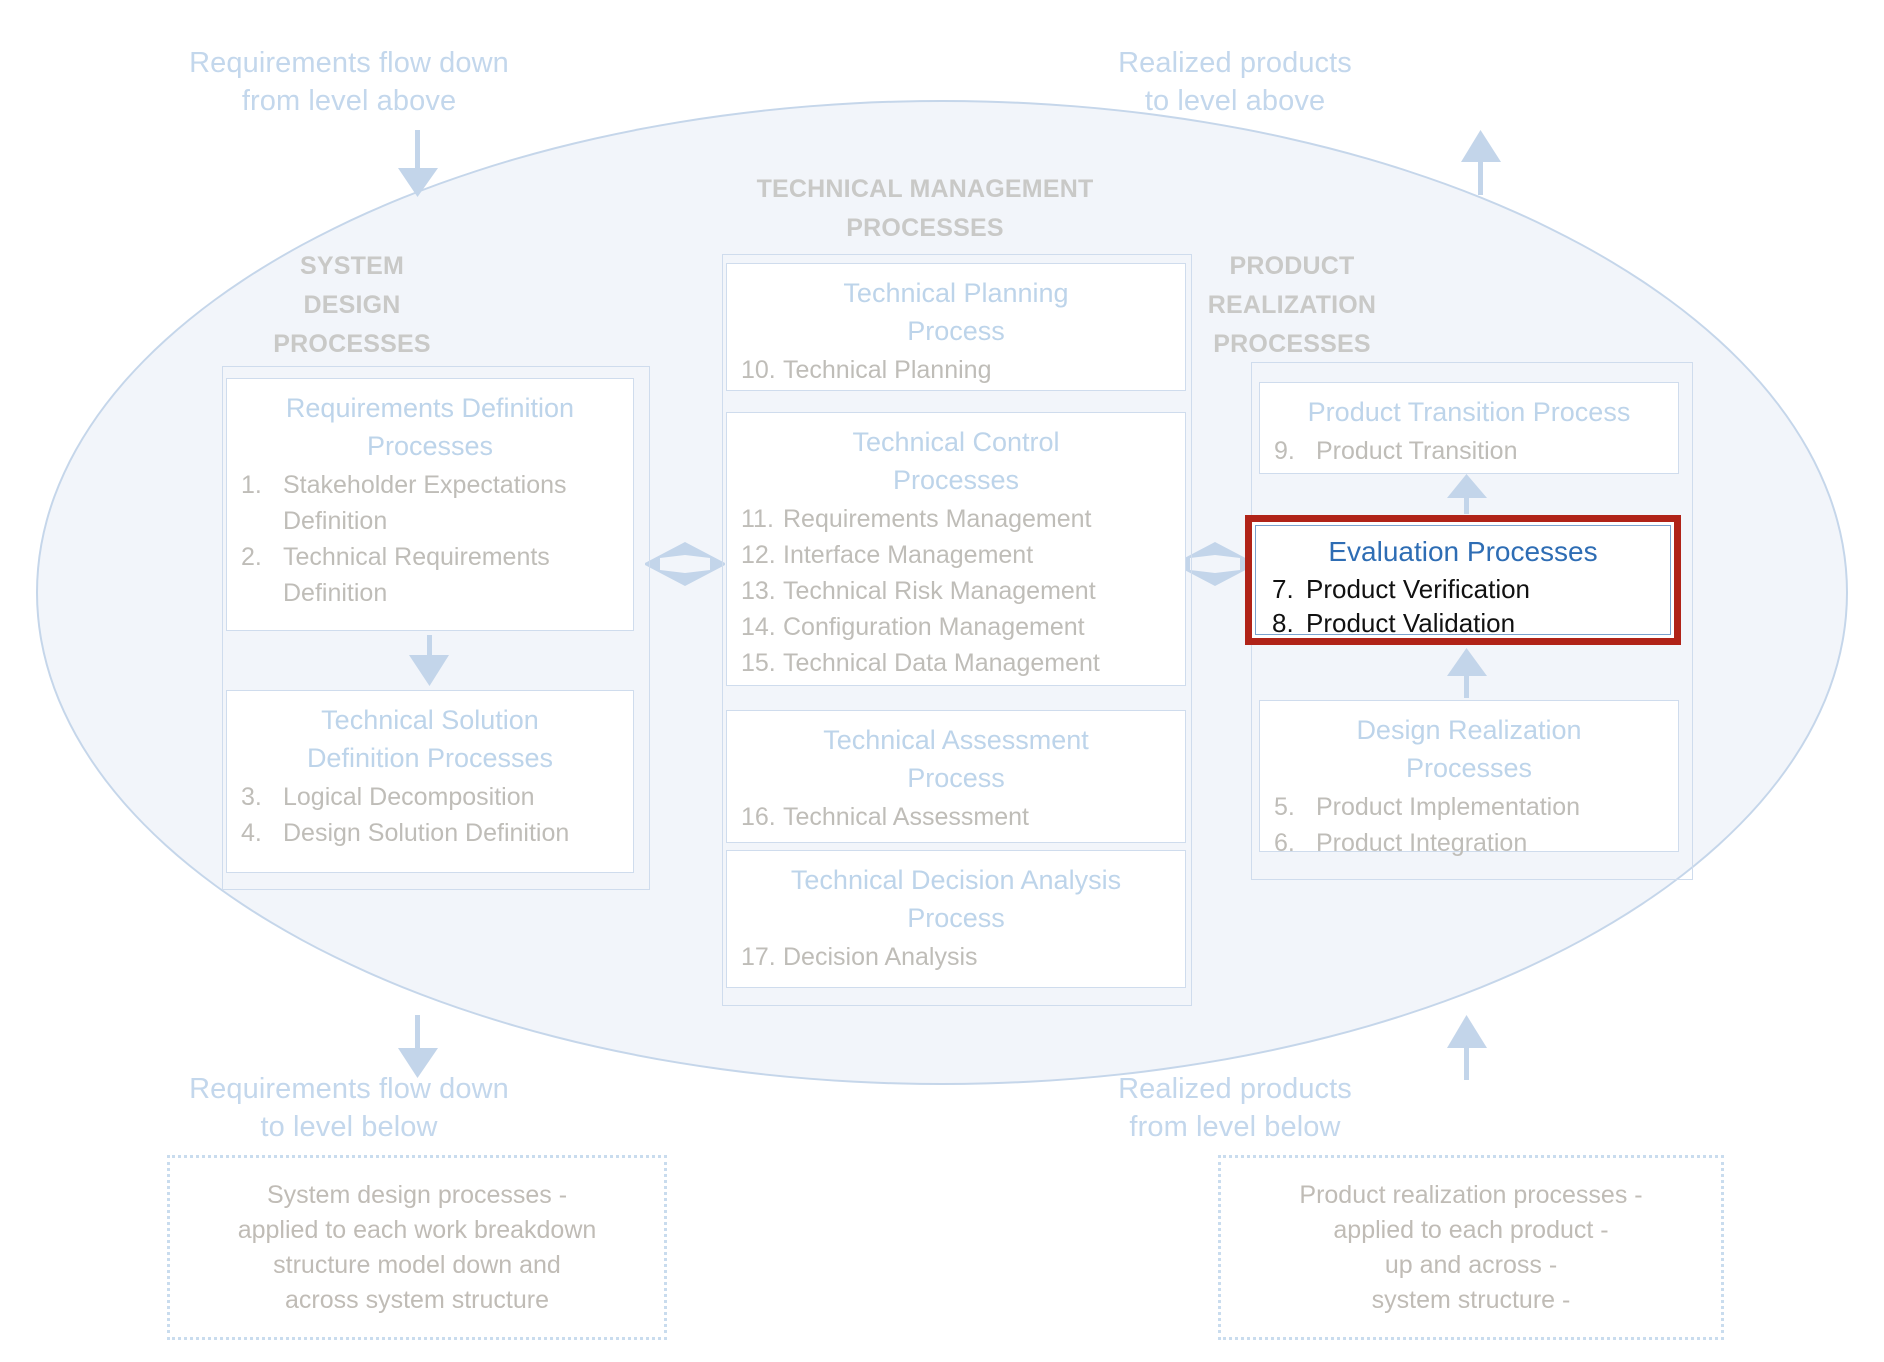 The width and height of the screenshot is (1884, 1362). Describe the element at coordinates (1411, 623) in the screenshot. I see `item-text: Product Validation` at that location.